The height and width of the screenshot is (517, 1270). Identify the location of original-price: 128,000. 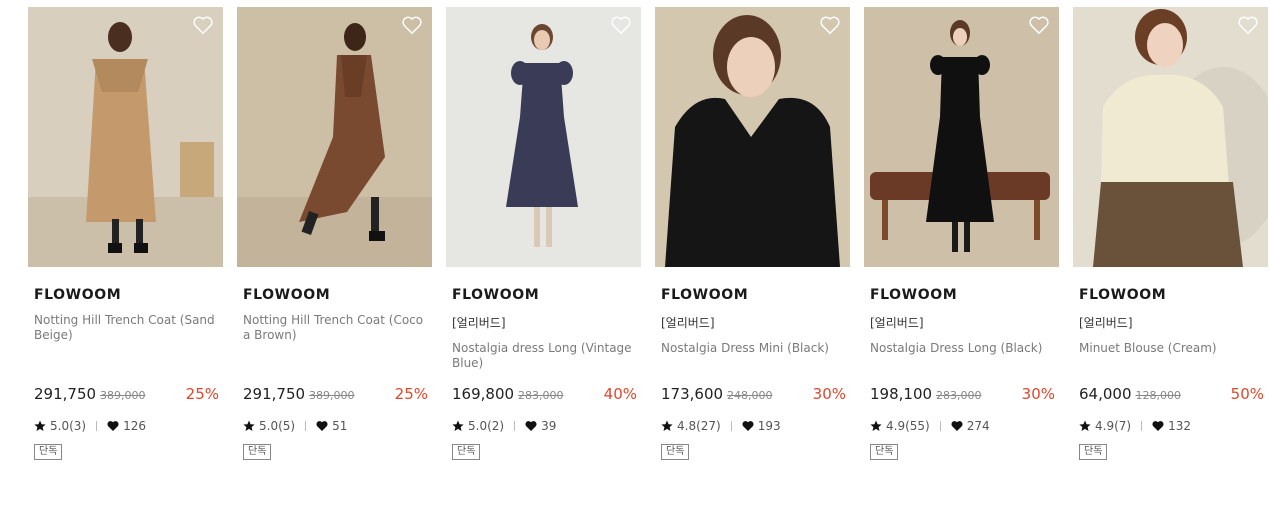
(1158, 395).